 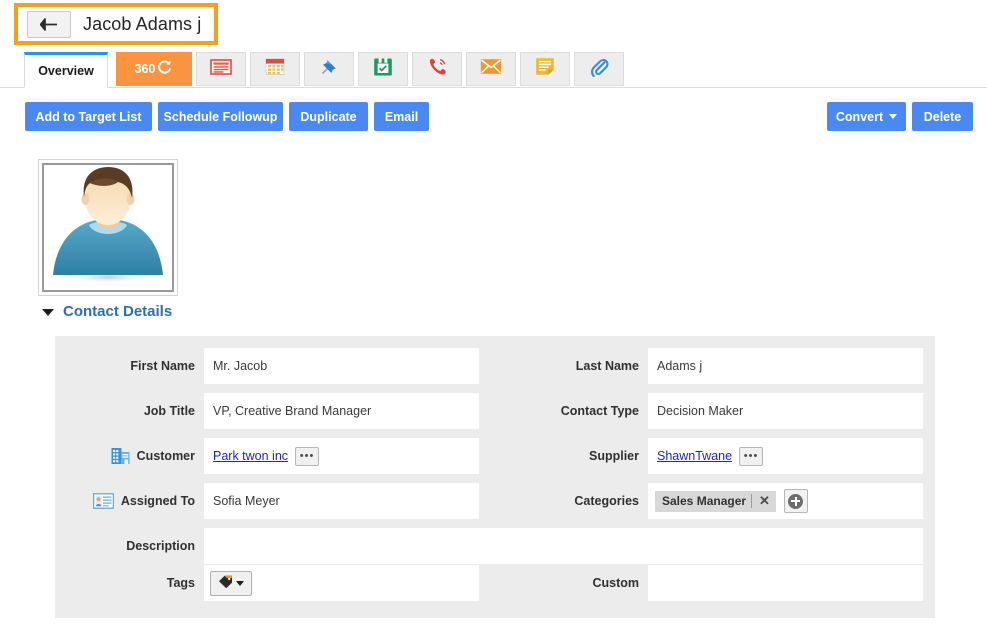 I want to click on contact-details-section-toggle: Contact Details, so click(x=107, y=311).